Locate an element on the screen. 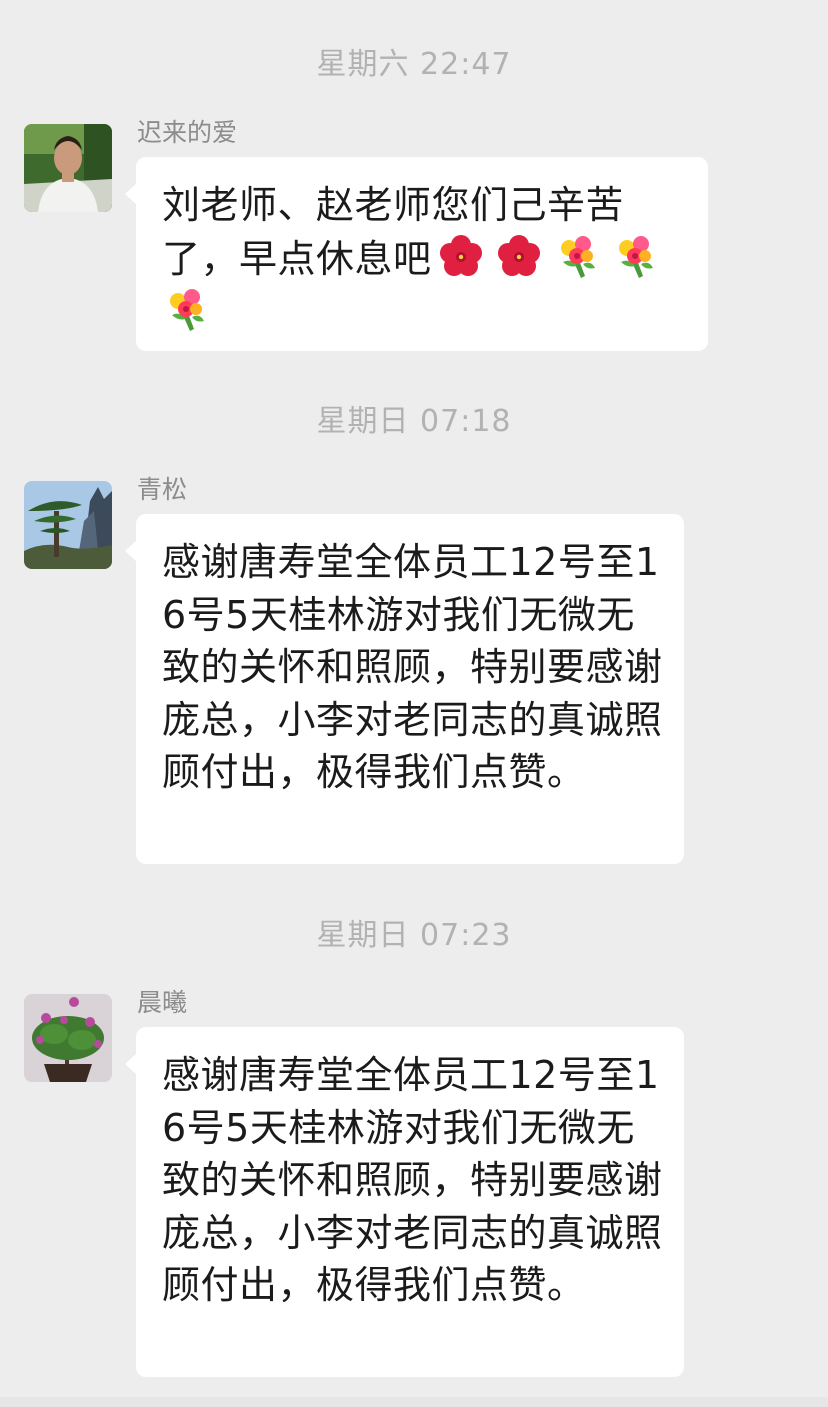 The width and height of the screenshot is (828, 1407). sender-name: 青松 is located at coordinates (162, 489).